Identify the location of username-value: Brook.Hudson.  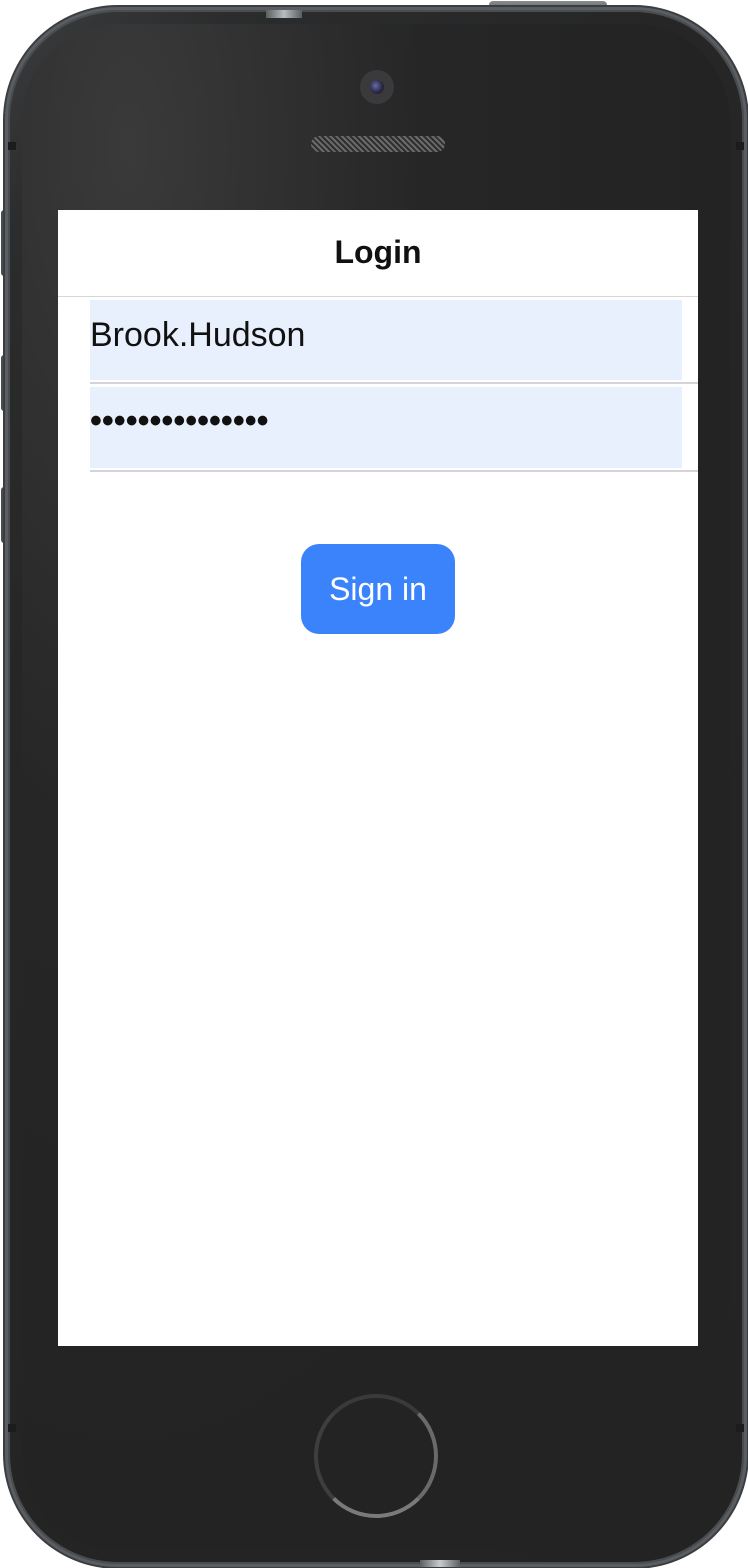
(198, 335).